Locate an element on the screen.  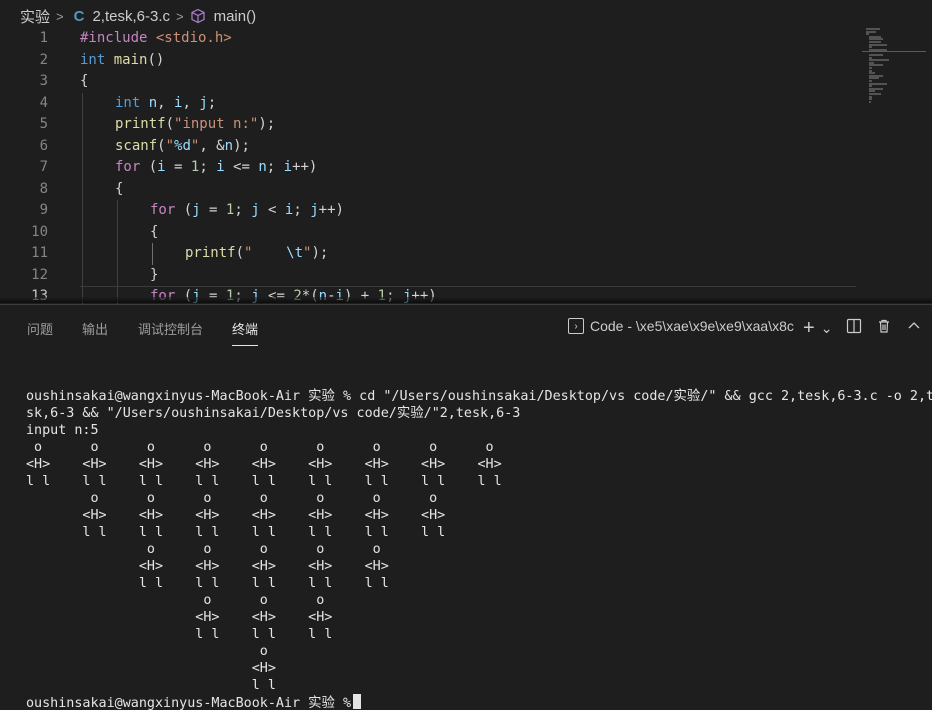
cube-icon is located at coordinates (198, 16).